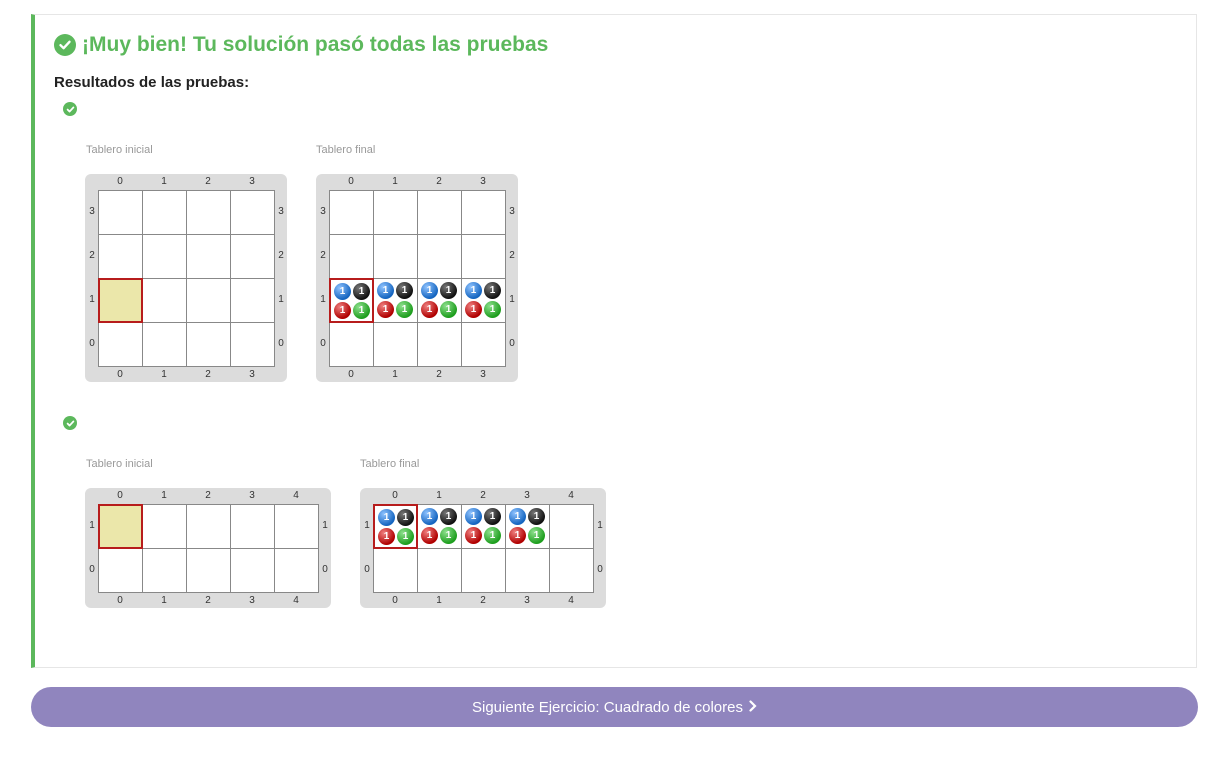 The width and height of the screenshot is (1226, 779). I want to click on next-exercise-button: Siguiente Ejercicio: Cuadrado de colores, so click(614, 707).